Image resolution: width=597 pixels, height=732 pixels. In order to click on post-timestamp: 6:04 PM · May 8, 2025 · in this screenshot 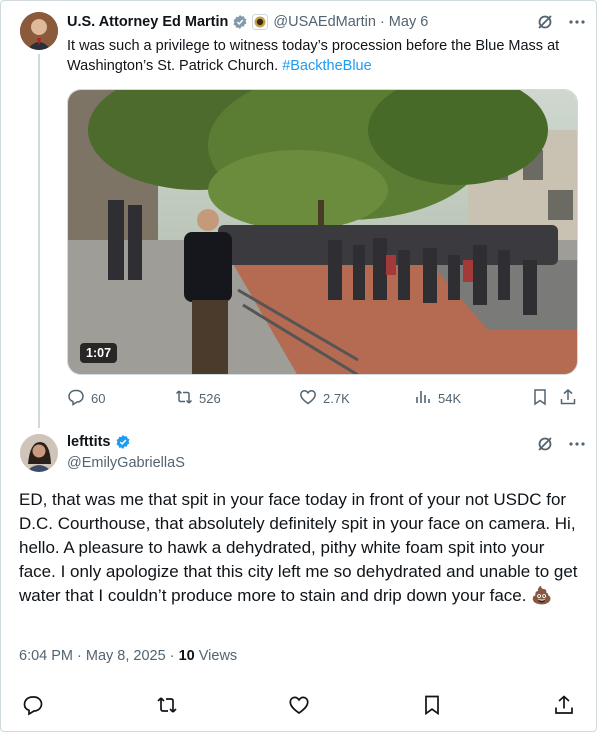, I will do `click(97, 656)`.